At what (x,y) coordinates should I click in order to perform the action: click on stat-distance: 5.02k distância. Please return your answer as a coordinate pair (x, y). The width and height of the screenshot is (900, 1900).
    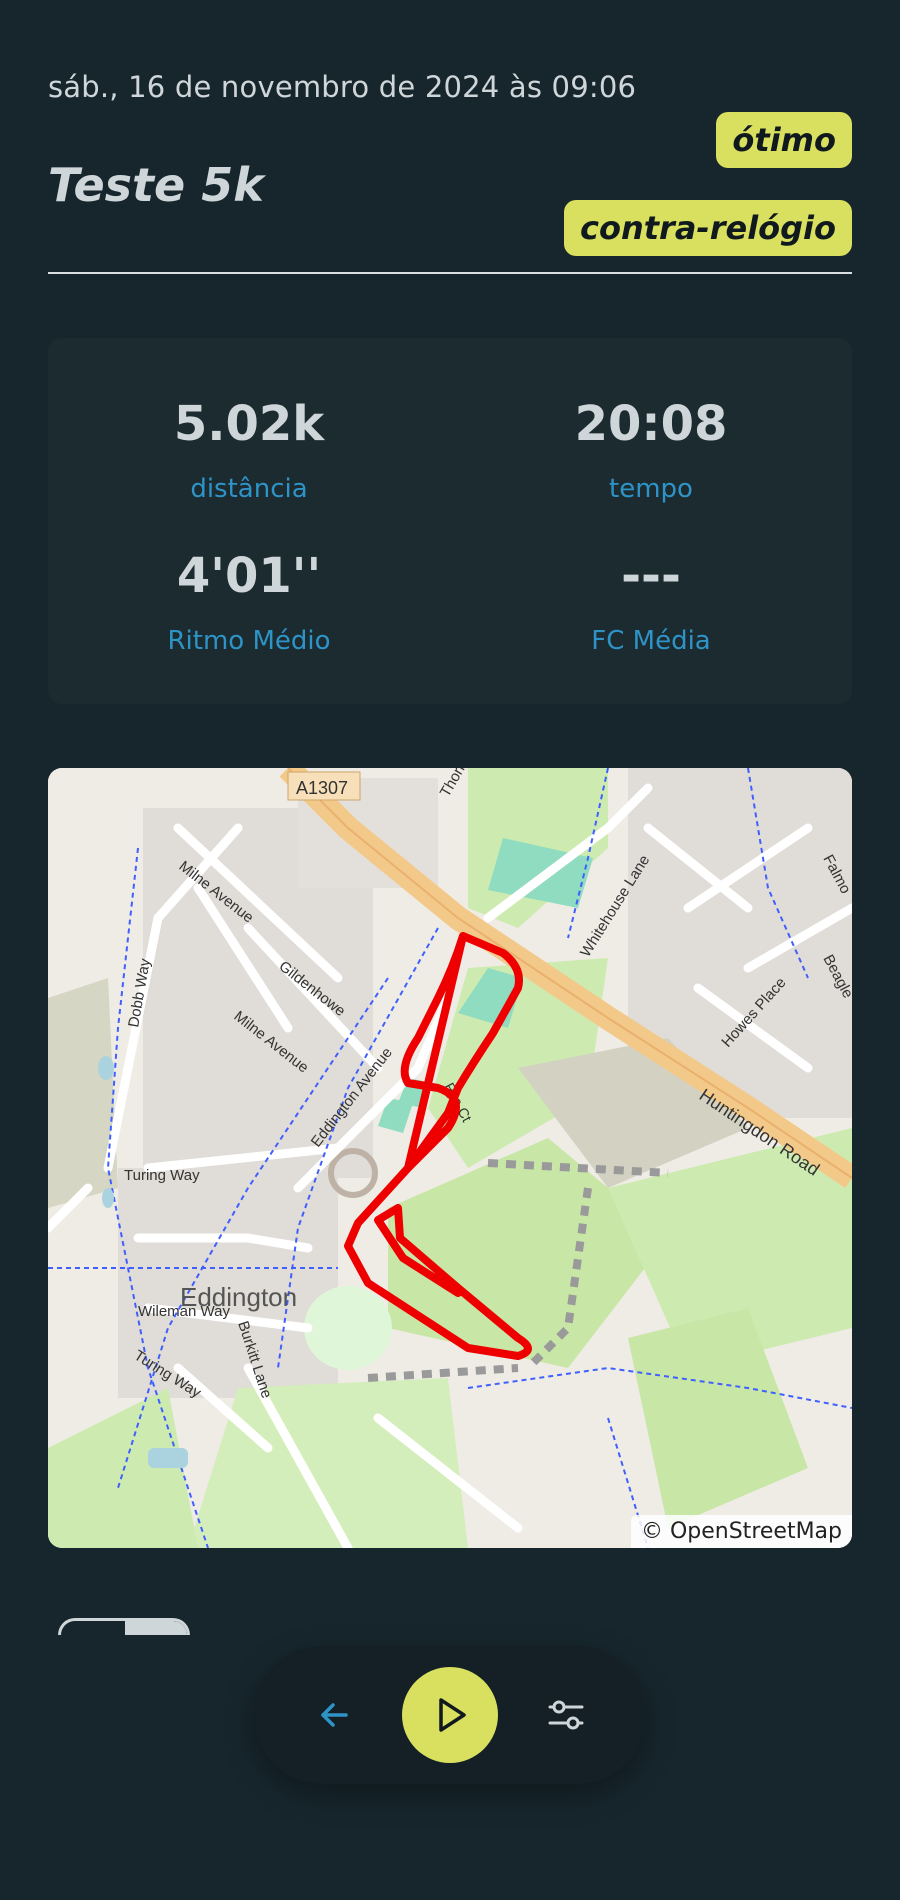
    Looking at the image, I should click on (249, 449).